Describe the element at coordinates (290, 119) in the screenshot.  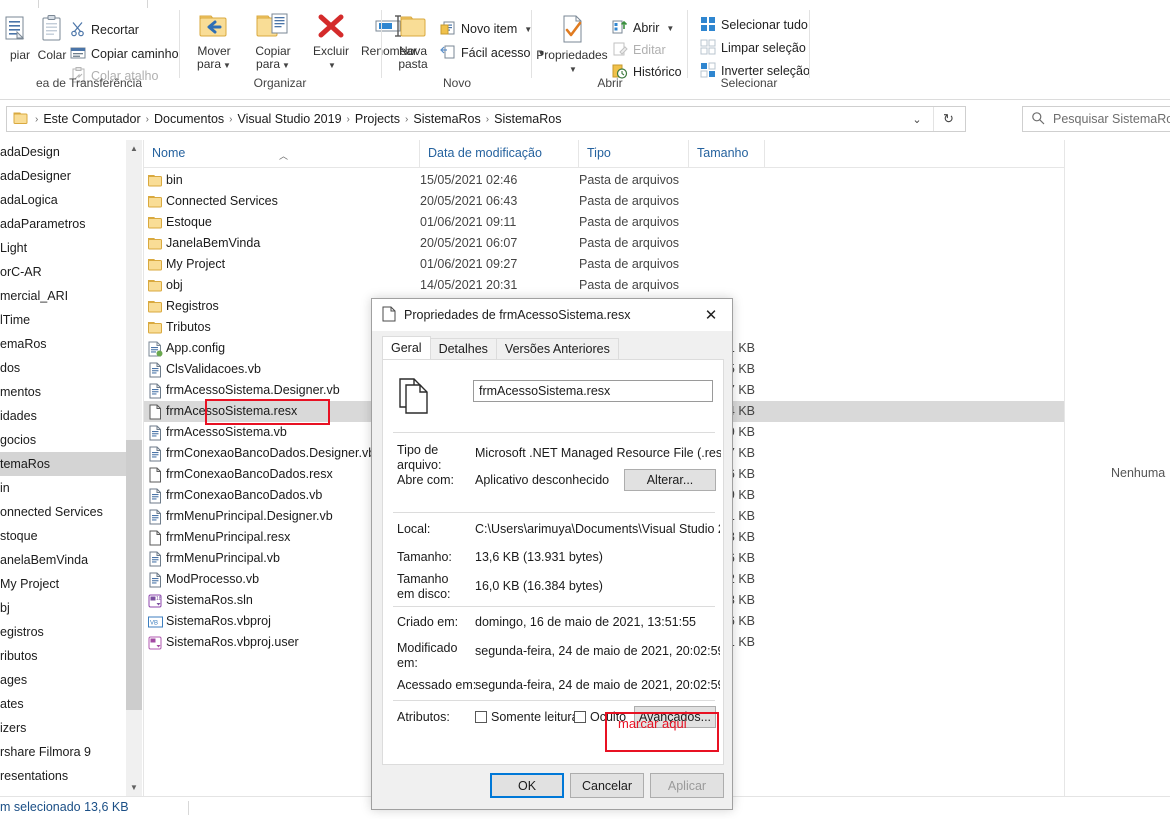
I see `breadcrumb-item-2: Visual Studio 2019` at that location.